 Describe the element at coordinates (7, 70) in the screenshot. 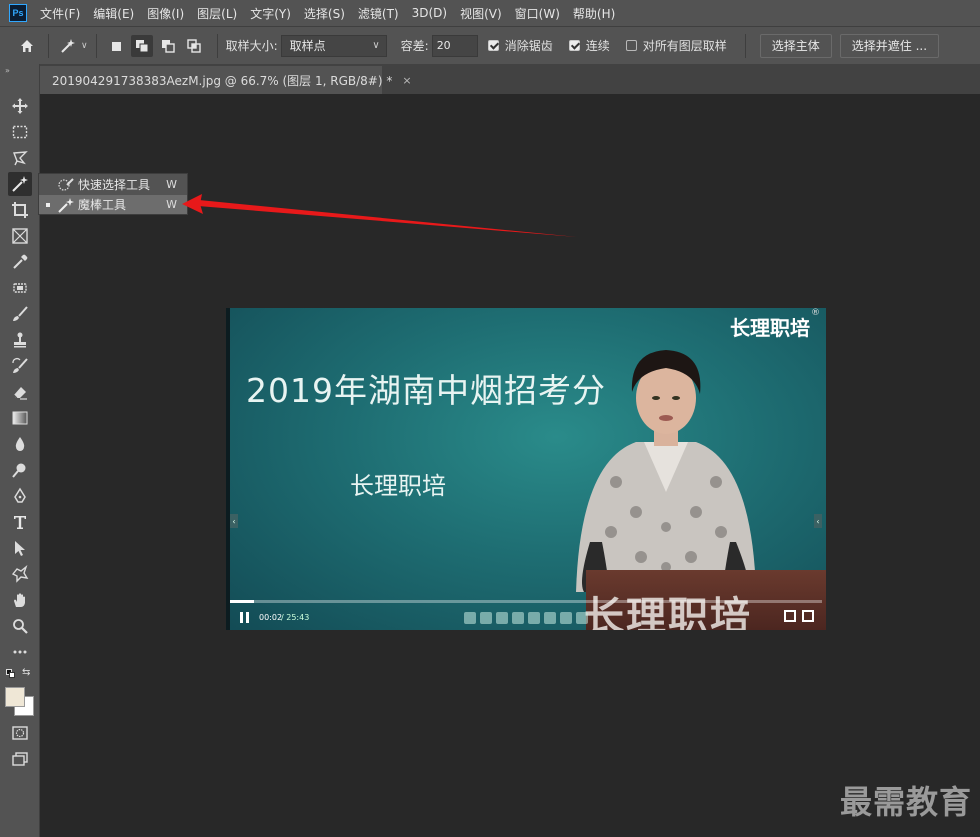

I see `collapse-panel-icon: »` at that location.